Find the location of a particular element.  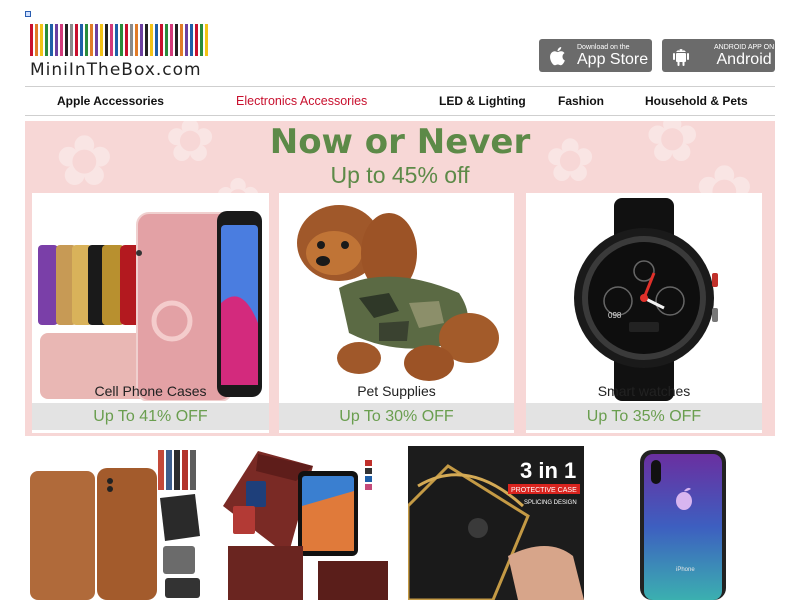

logo-text: MiniInTheBox.com is located at coordinates (116, 70).